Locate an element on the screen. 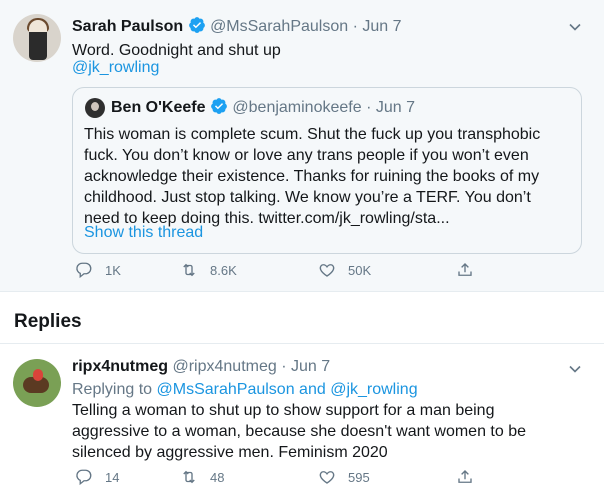 The height and width of the screenshot is (492, 604). reply-button: 14 is located at coordinates (127, 477).